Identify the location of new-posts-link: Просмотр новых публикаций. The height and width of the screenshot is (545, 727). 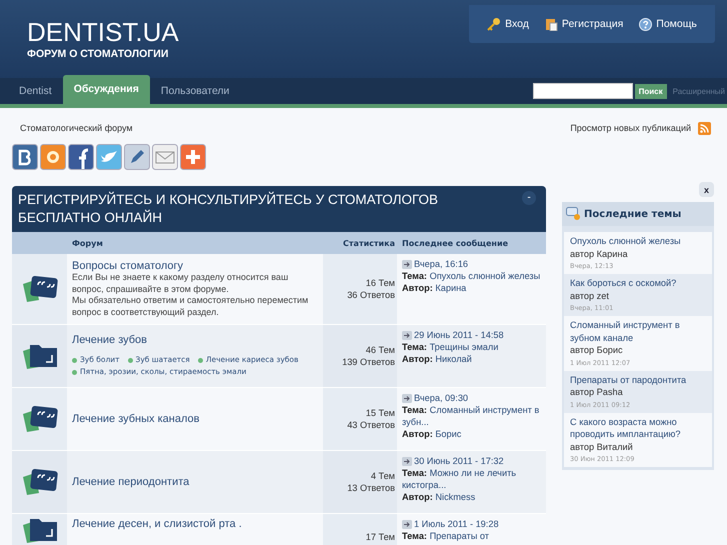
(630, 128).